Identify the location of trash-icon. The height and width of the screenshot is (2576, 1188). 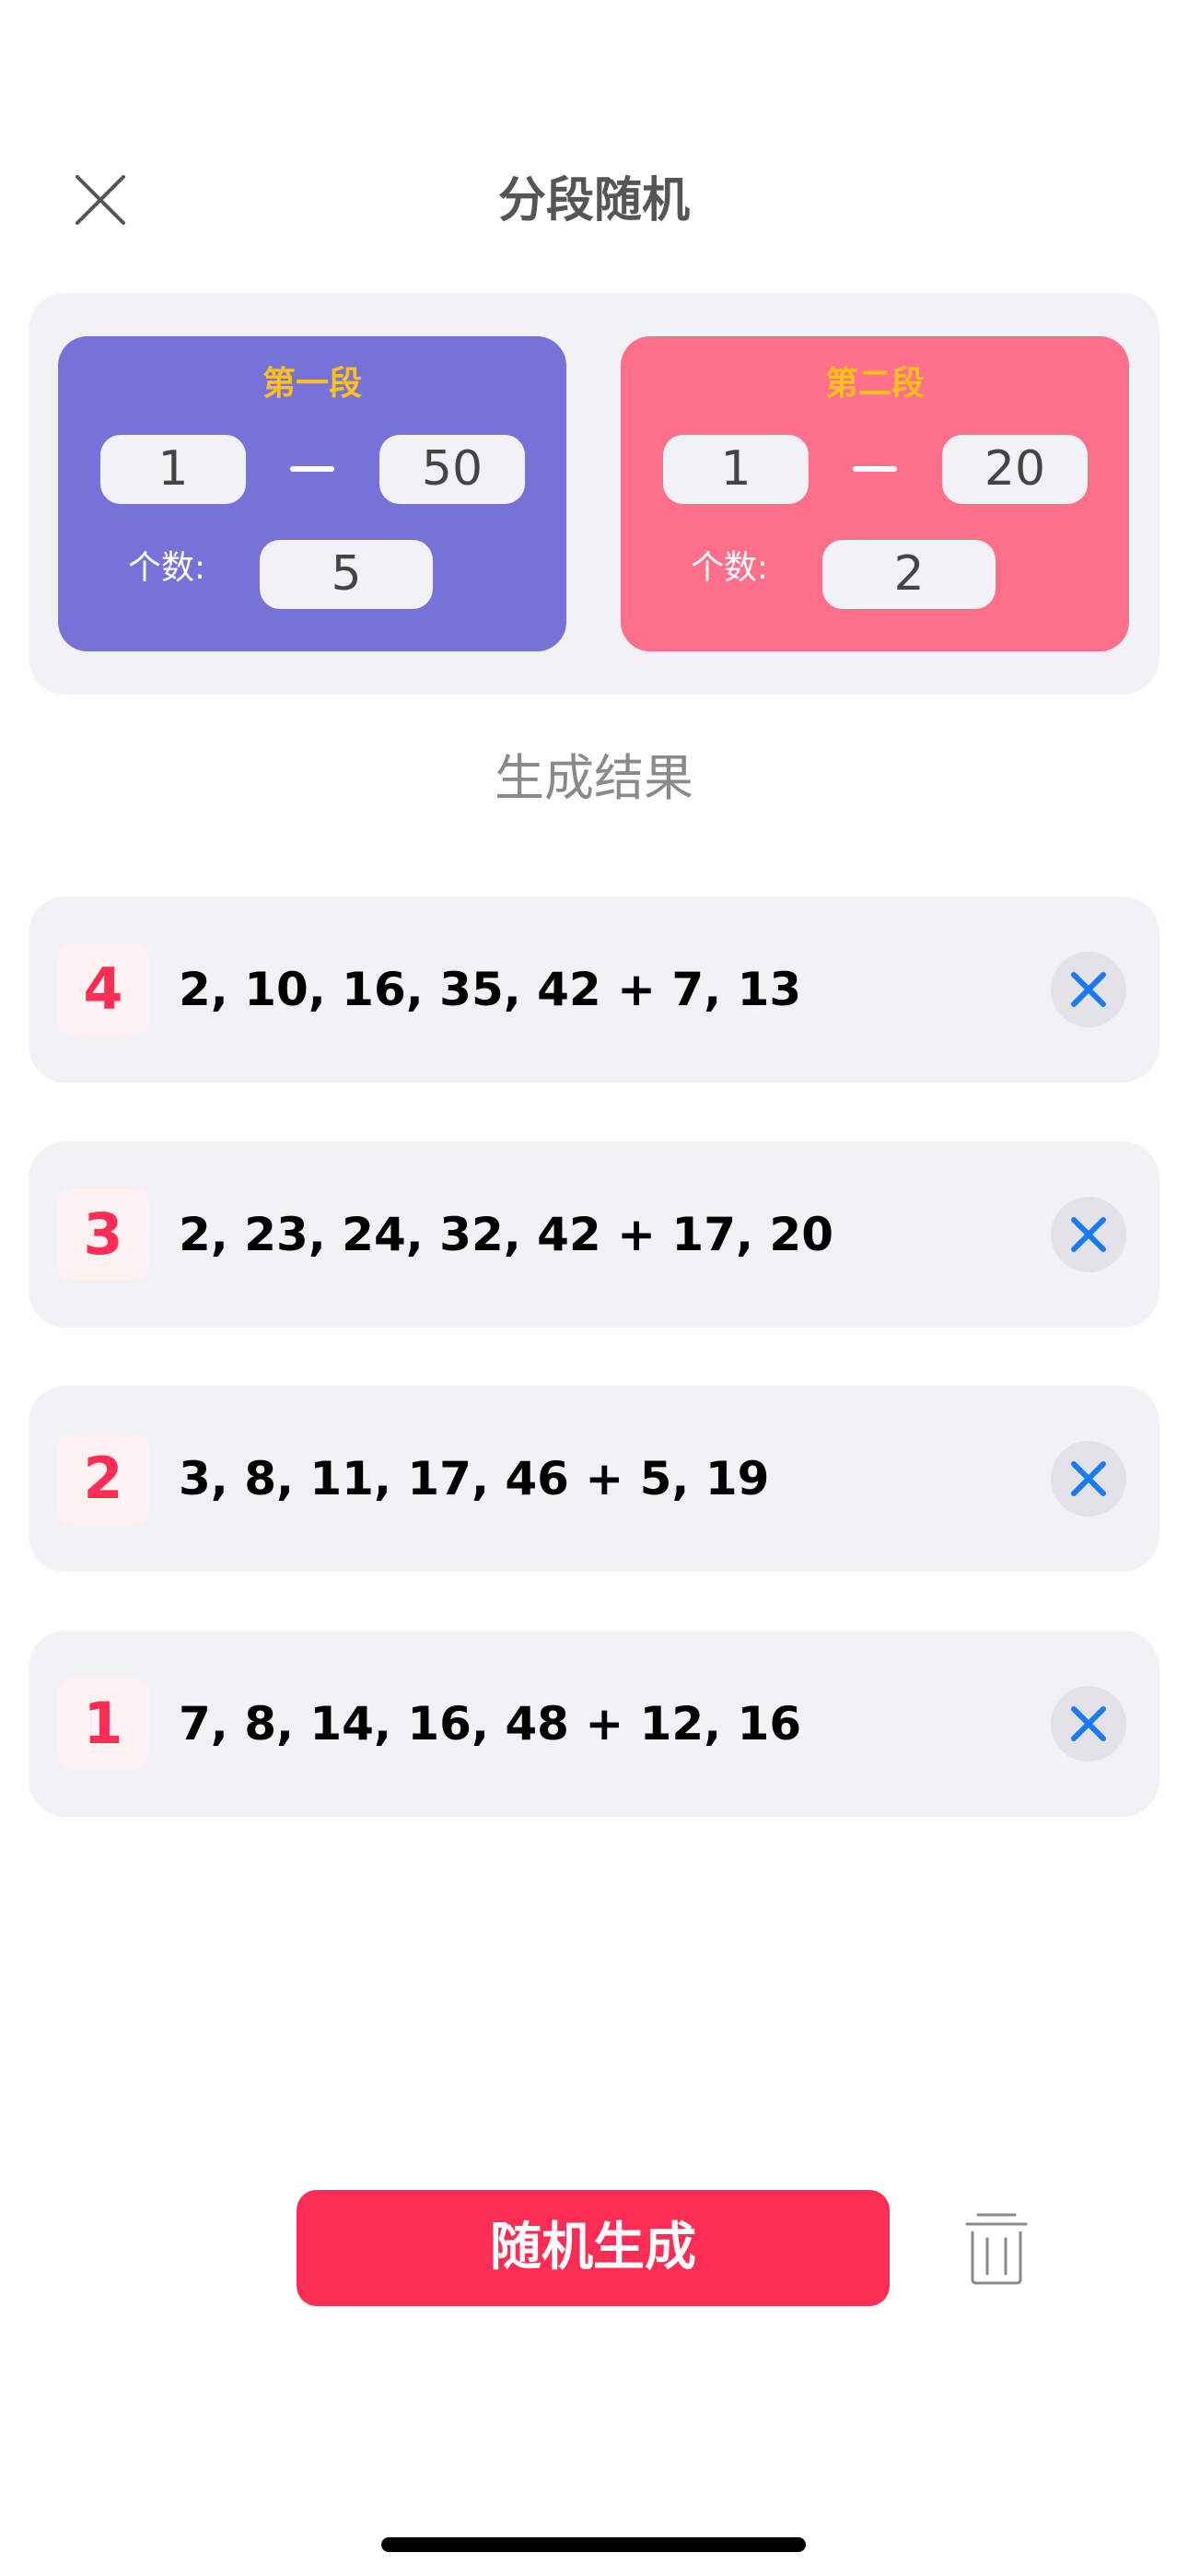
(996, 2249).